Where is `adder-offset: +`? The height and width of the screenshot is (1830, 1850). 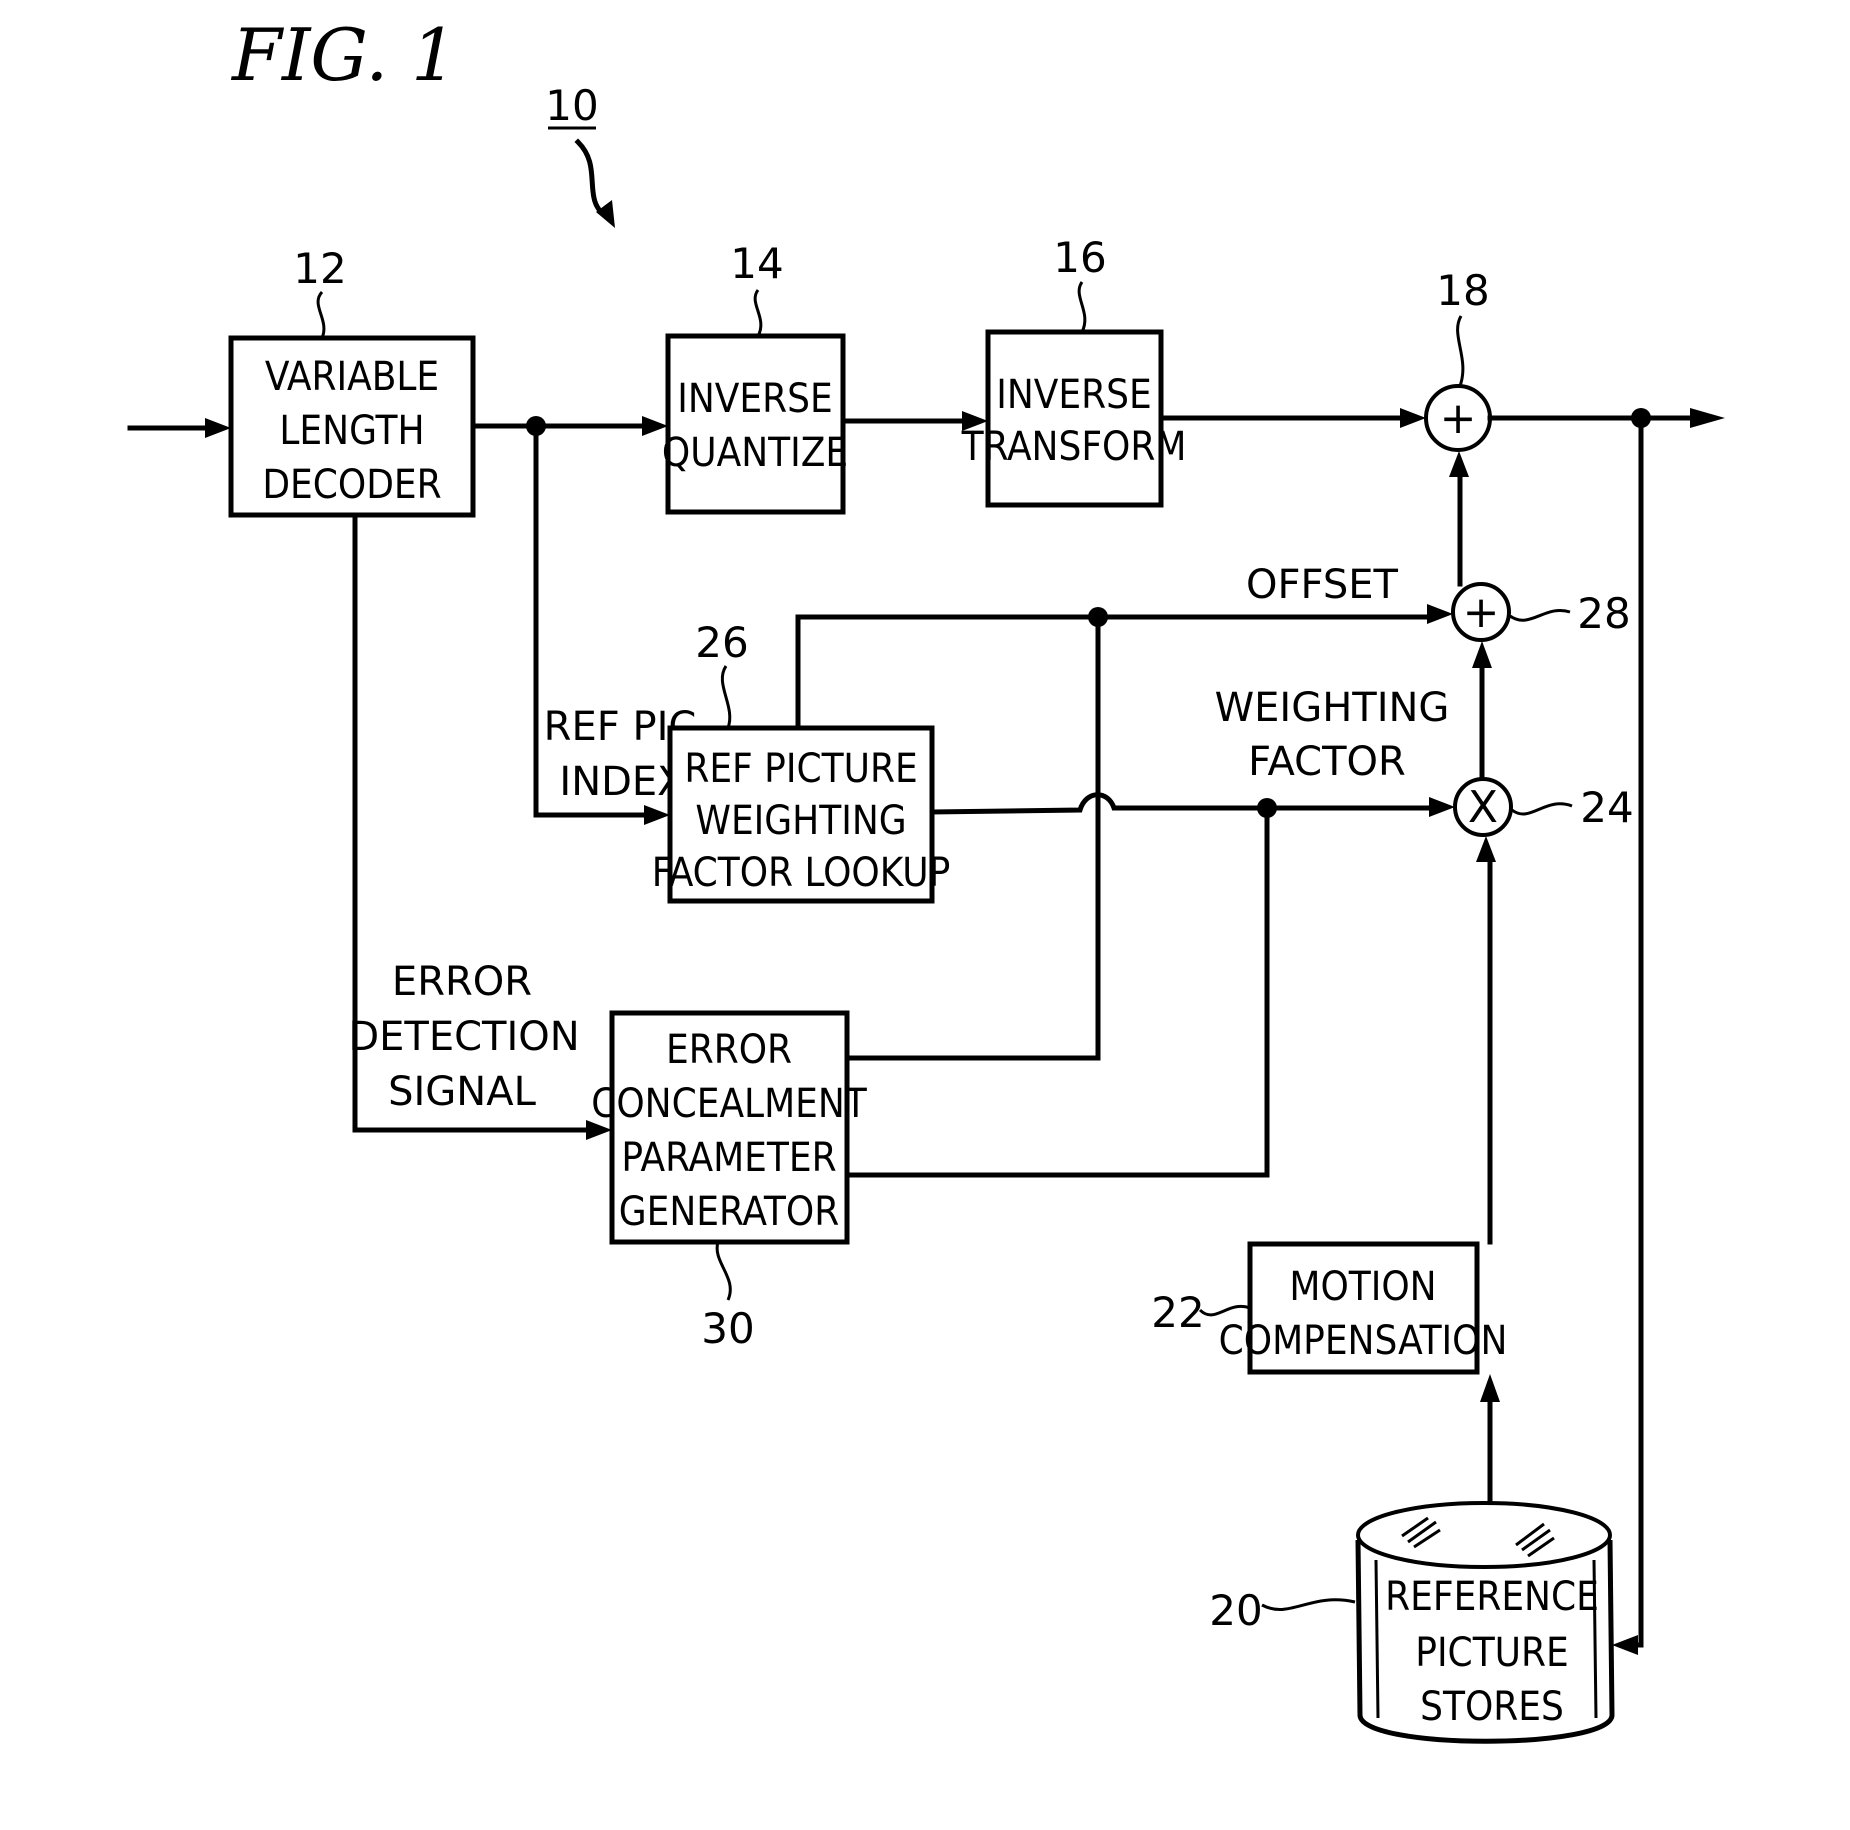 adder-offset: + is located at coordinates (1481, 612).